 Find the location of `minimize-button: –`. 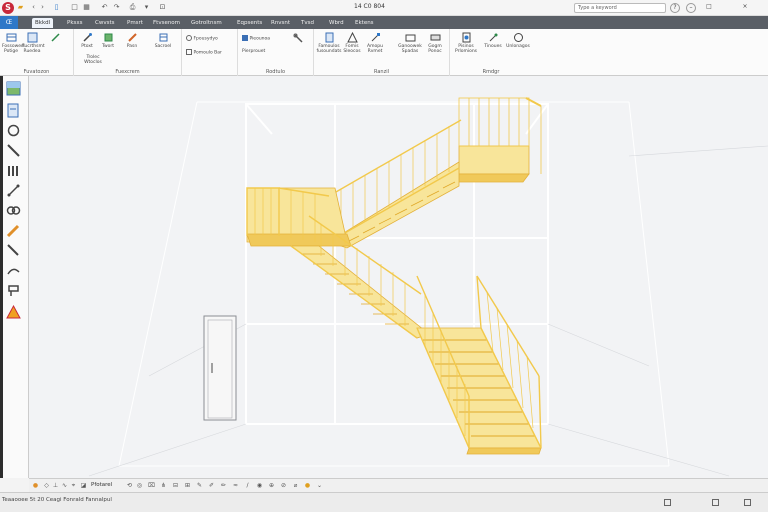

minimize-button: – is located at coordinates (691, 8).